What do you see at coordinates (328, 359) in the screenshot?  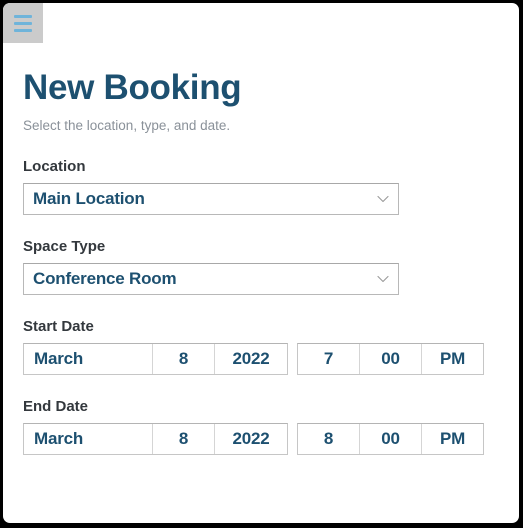 I see `start-time-hour: 7` at bounding box center [328, 359].